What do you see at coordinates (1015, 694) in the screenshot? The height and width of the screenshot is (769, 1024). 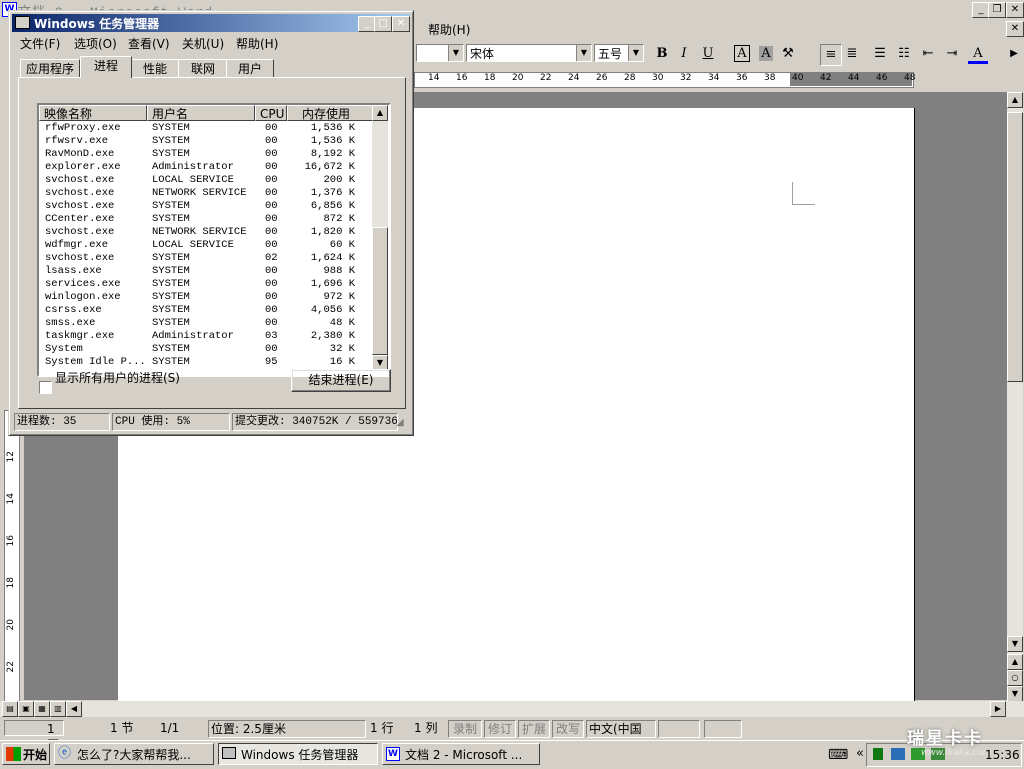 I see `next-page-icon: ▼` at bounding box center [1015, 694].